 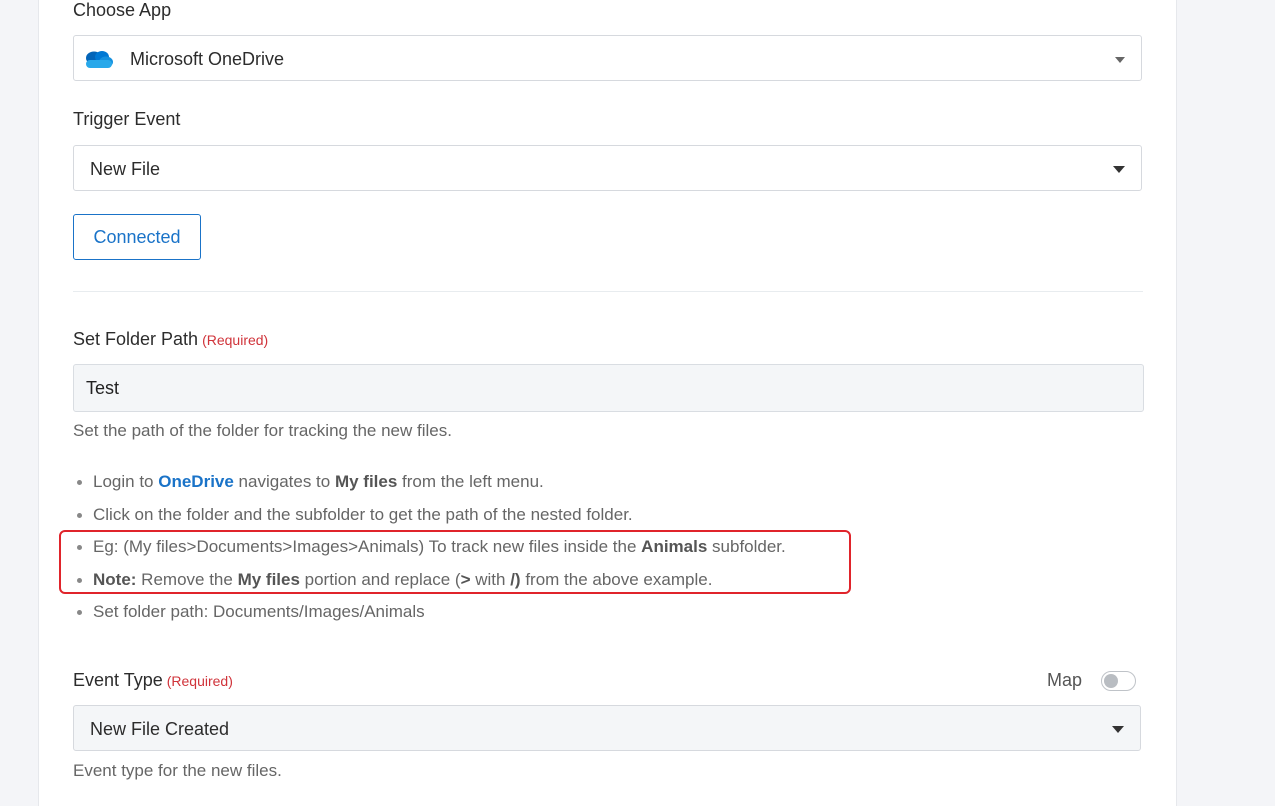 What do you see at coordinates (137, 237) in the screenshot?
I see `connected-button: Connected` at bounding box center [137, 237].